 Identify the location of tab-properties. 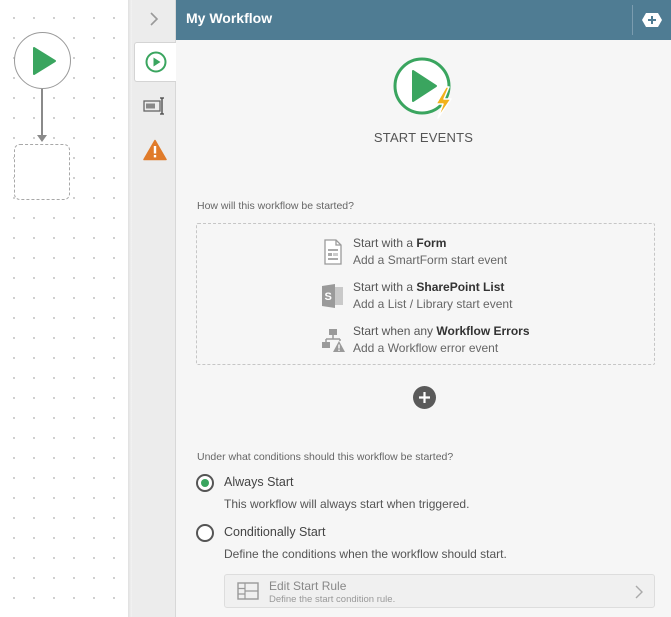
(155, 106).